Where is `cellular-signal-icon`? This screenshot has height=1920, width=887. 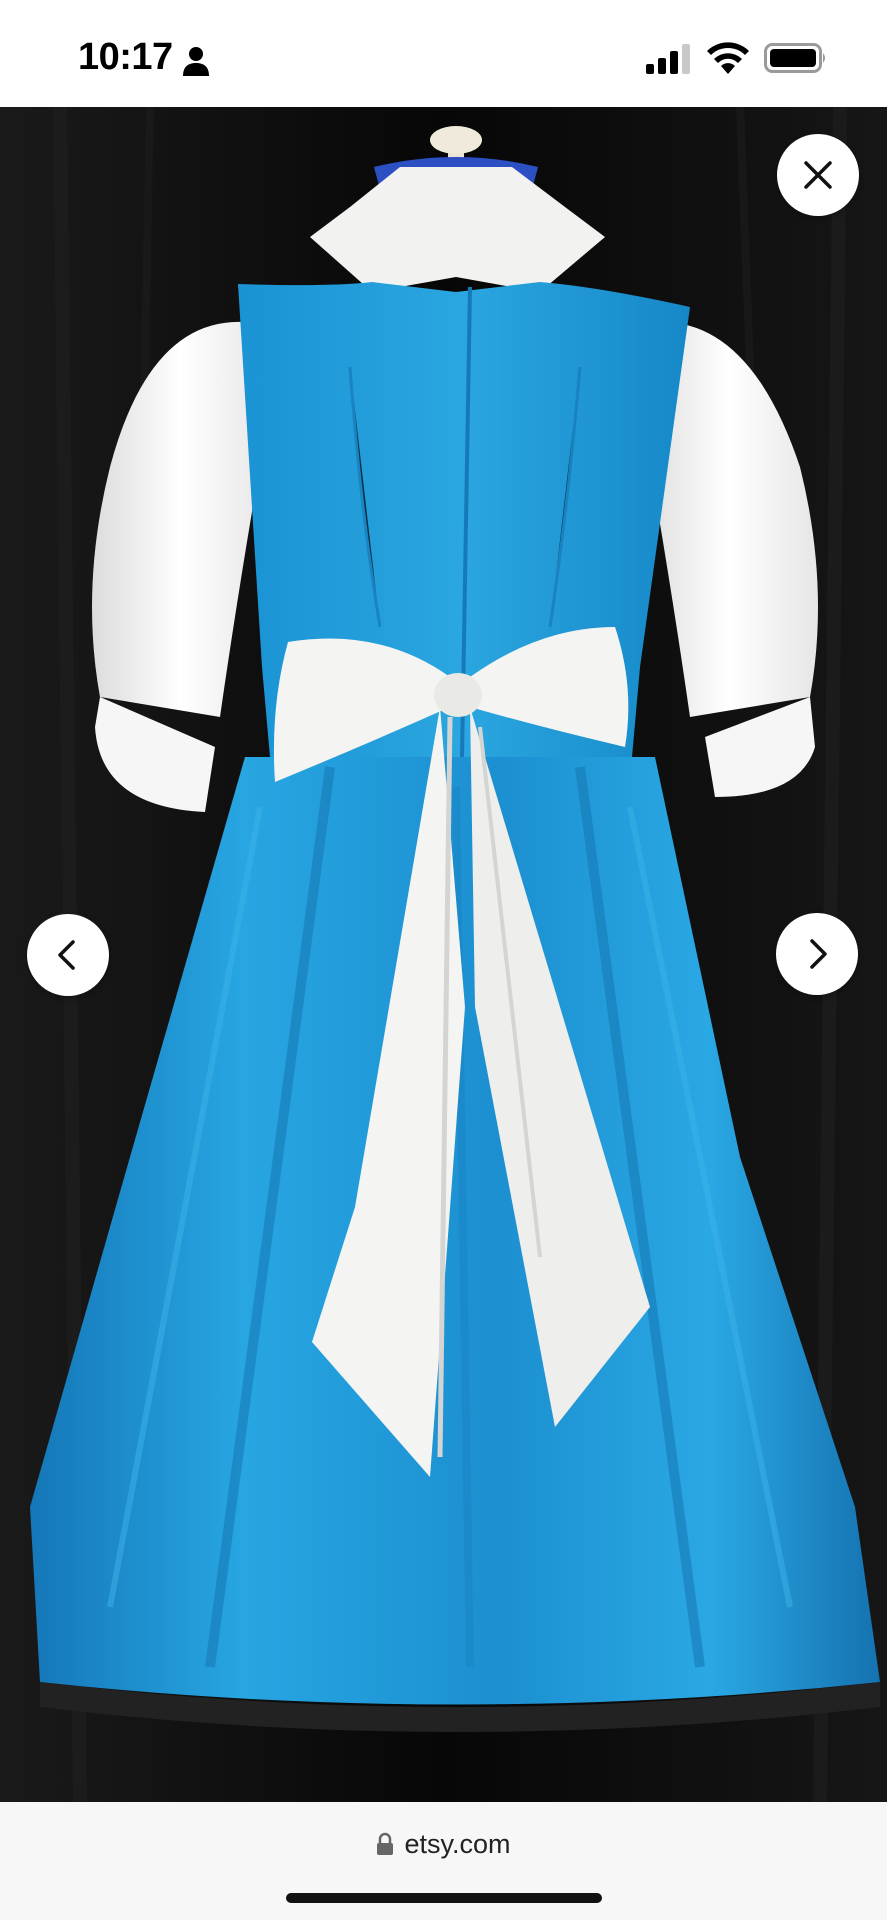
cellular-signal-icon is located at coordinates (668, 59).